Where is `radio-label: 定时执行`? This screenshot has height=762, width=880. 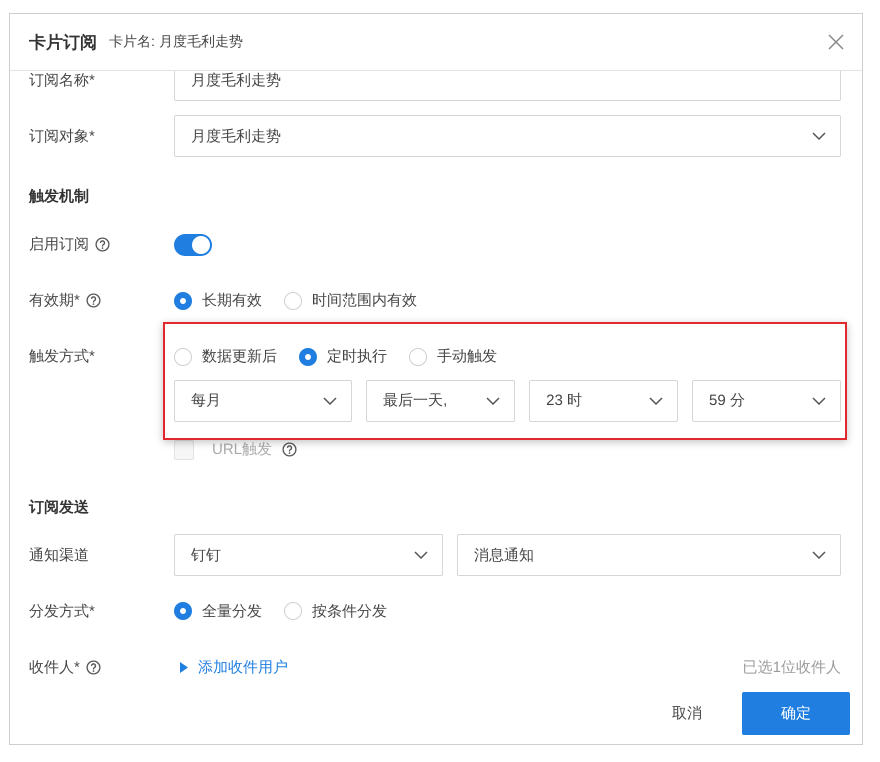 radio-label: 定时执行 is located at coordinates (357, 356).